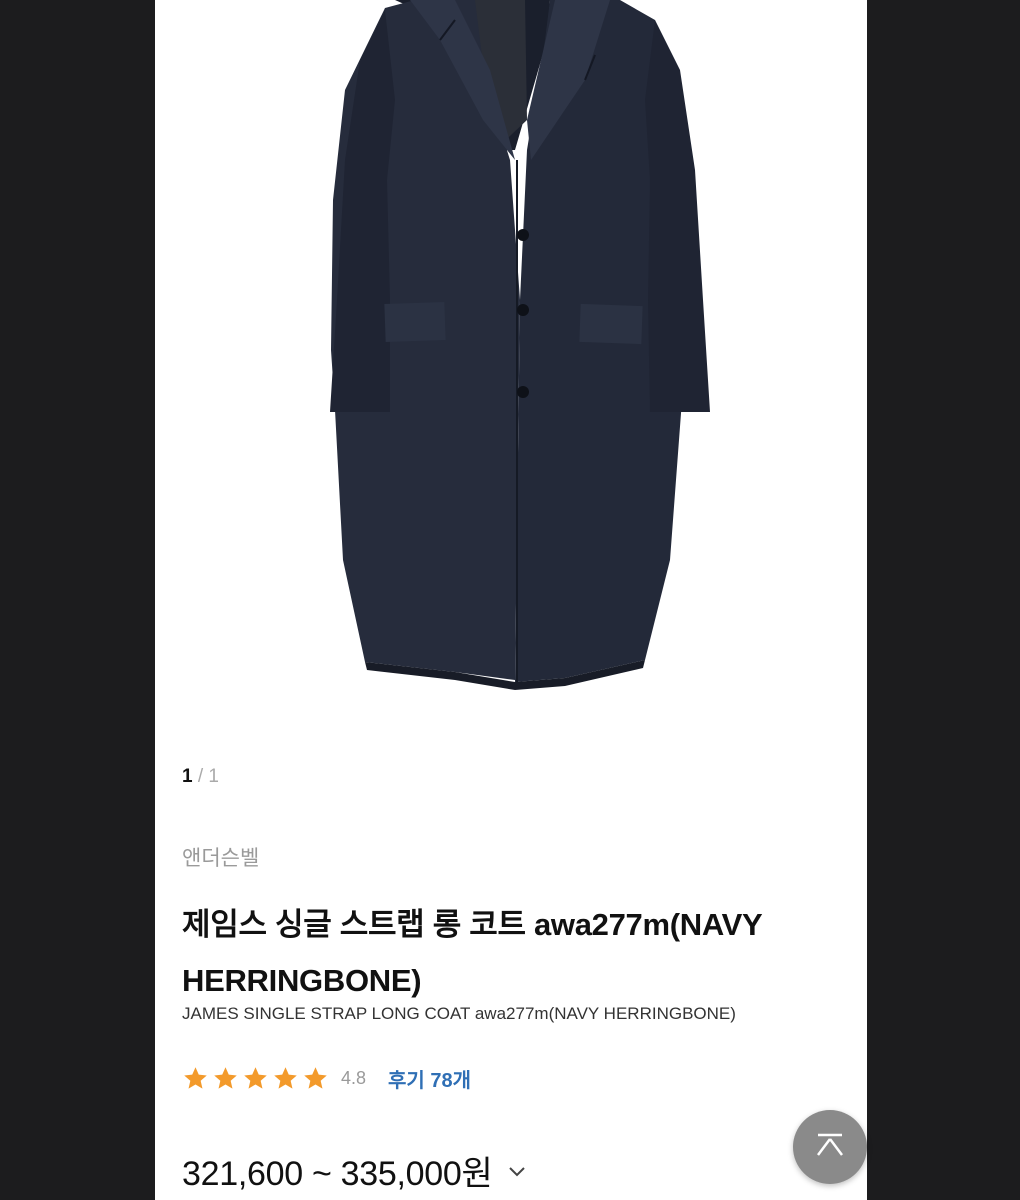  I want to click on pager-current: 1, so click(187, 776).